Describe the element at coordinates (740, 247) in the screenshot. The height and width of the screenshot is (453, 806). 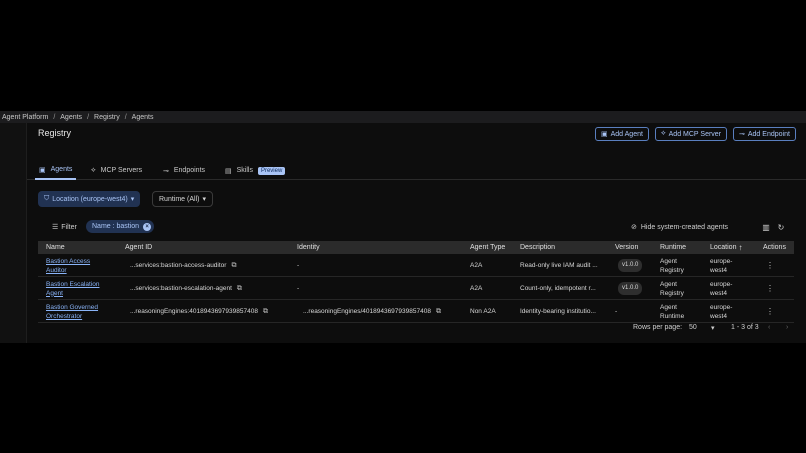
I see `sort-arrow-up-icon: ↑` at that location.